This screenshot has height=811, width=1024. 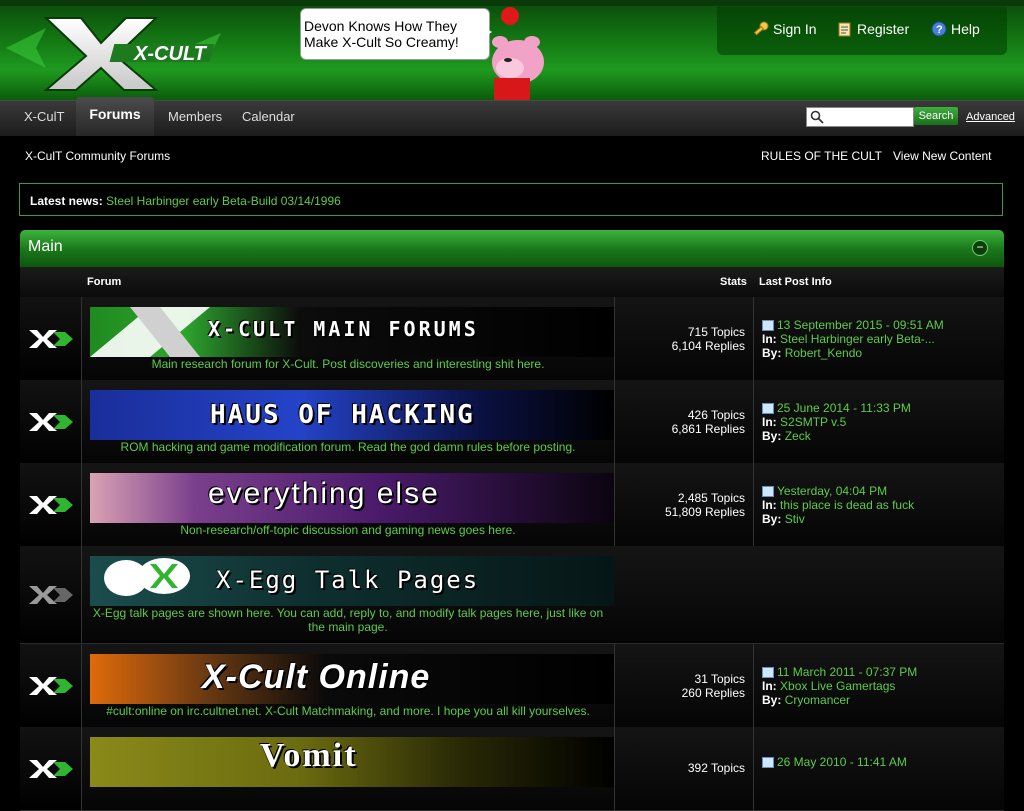 I want to click on help-link: ? Help, so click(x=955, y=29).